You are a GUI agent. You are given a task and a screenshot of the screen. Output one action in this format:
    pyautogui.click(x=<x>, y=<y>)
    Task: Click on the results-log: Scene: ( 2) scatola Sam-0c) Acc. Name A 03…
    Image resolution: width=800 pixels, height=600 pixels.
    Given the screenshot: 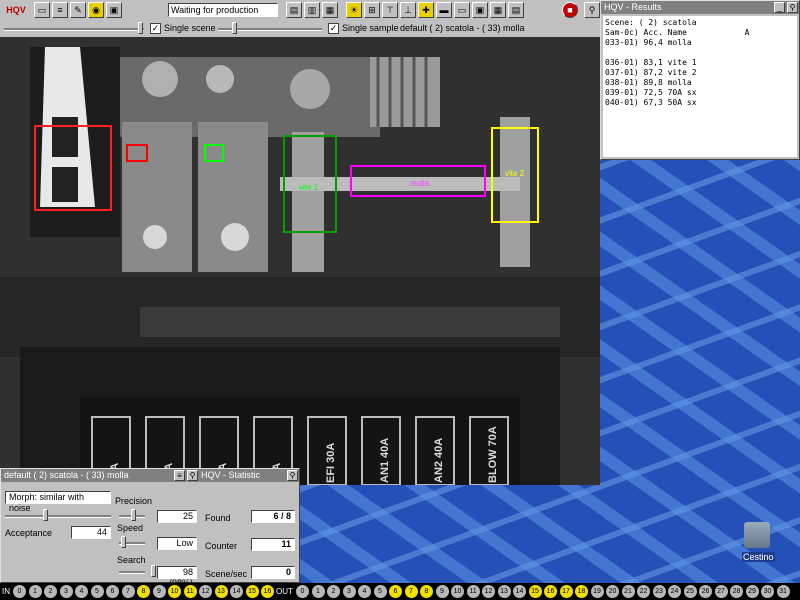 What is the action you would take?
    pyautogui.click(x=700, y=86)
    